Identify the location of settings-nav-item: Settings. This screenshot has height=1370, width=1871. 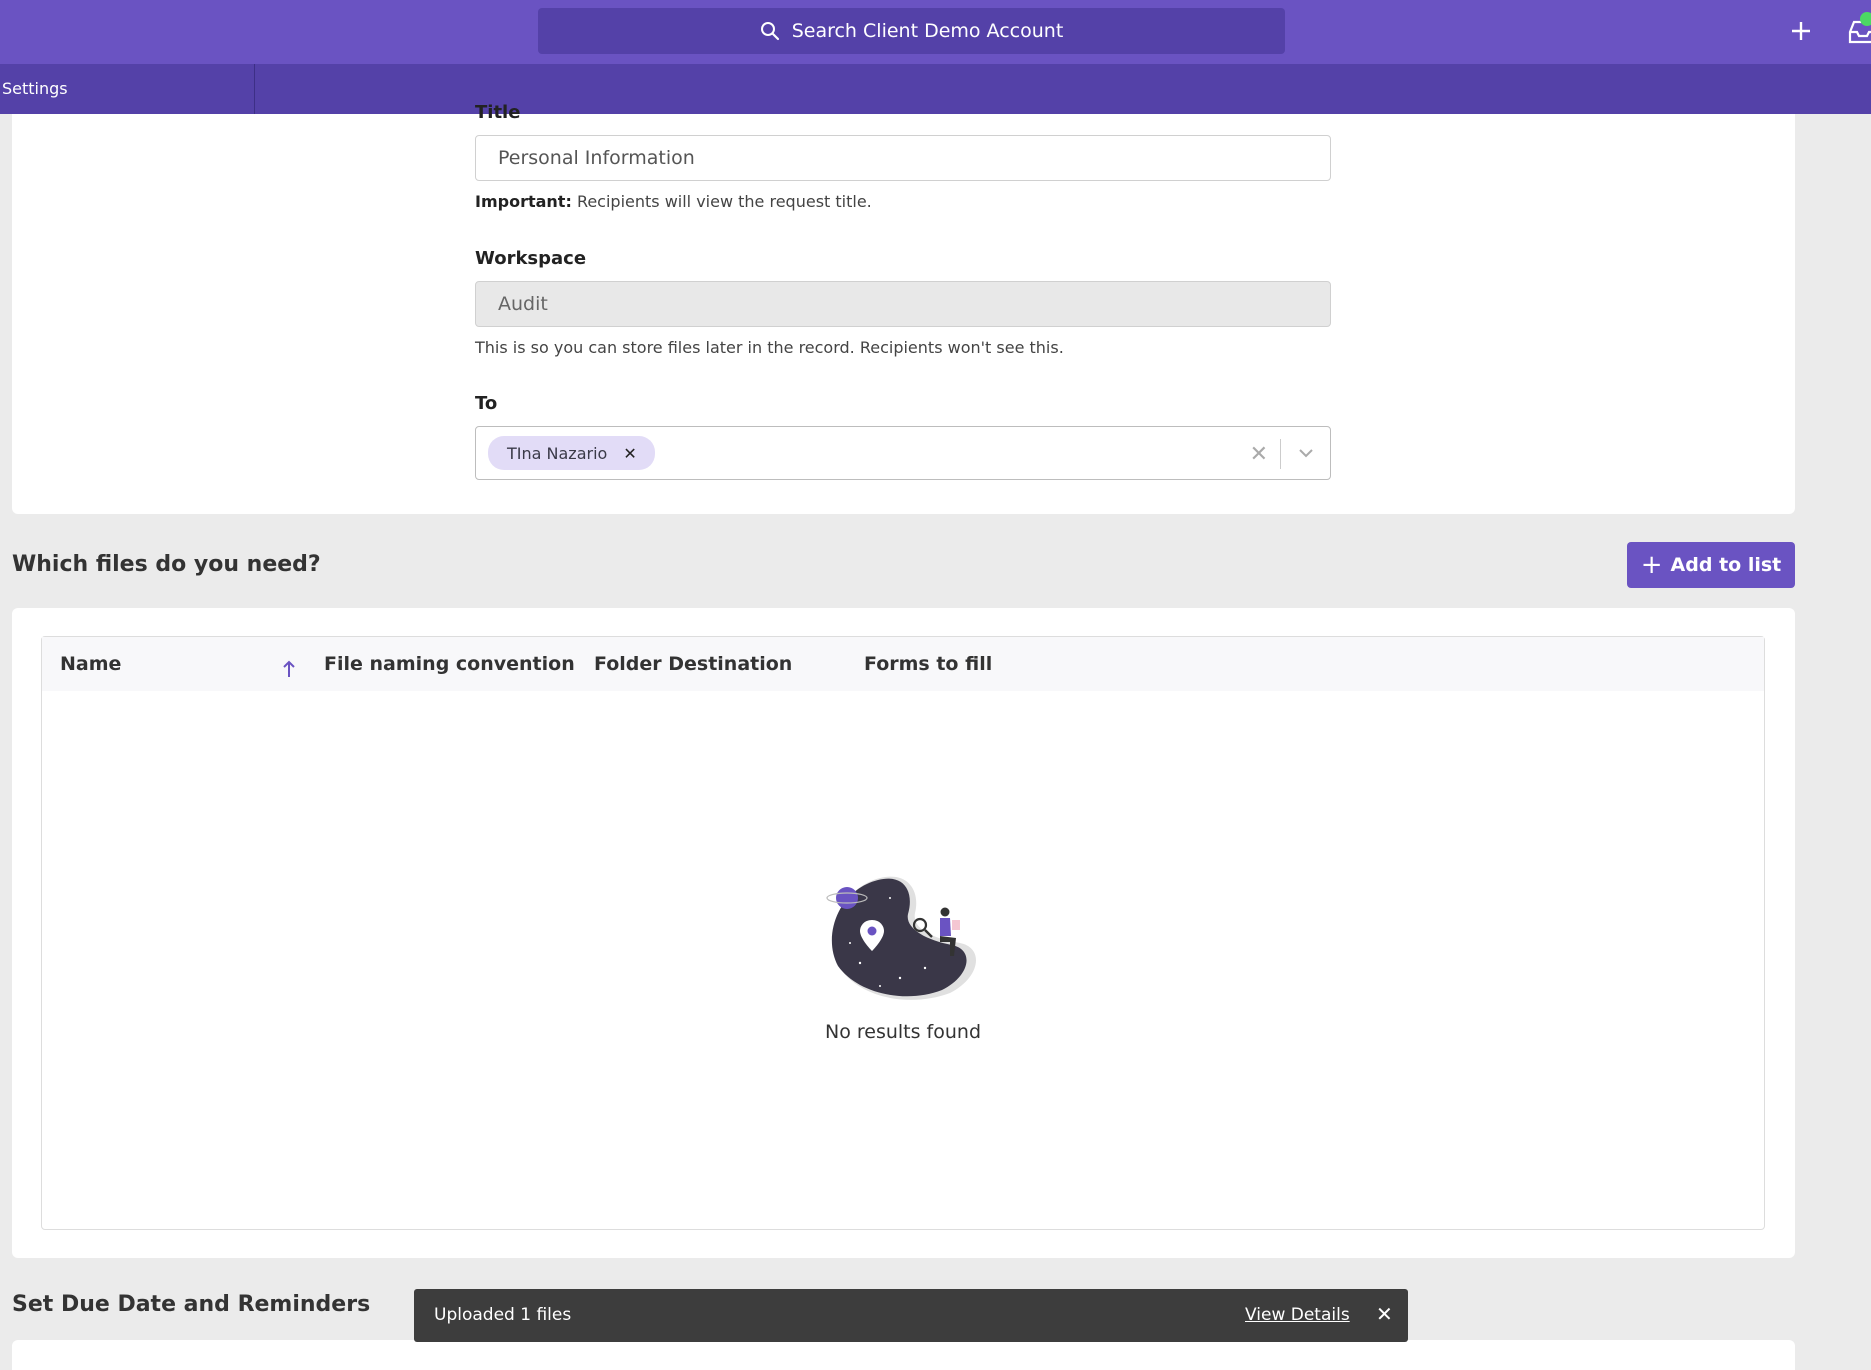
(35, 88).